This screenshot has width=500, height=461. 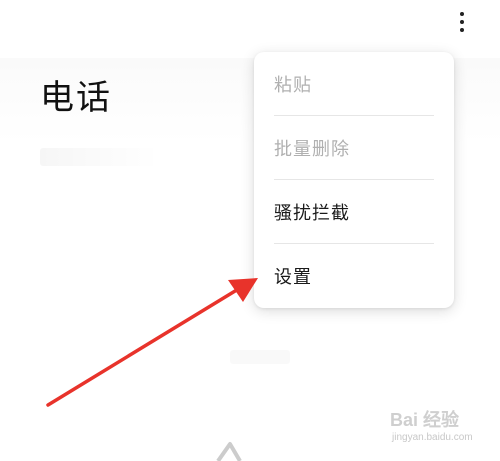 I want to click on red-arrow-annotation, so click(x=152, y=342).